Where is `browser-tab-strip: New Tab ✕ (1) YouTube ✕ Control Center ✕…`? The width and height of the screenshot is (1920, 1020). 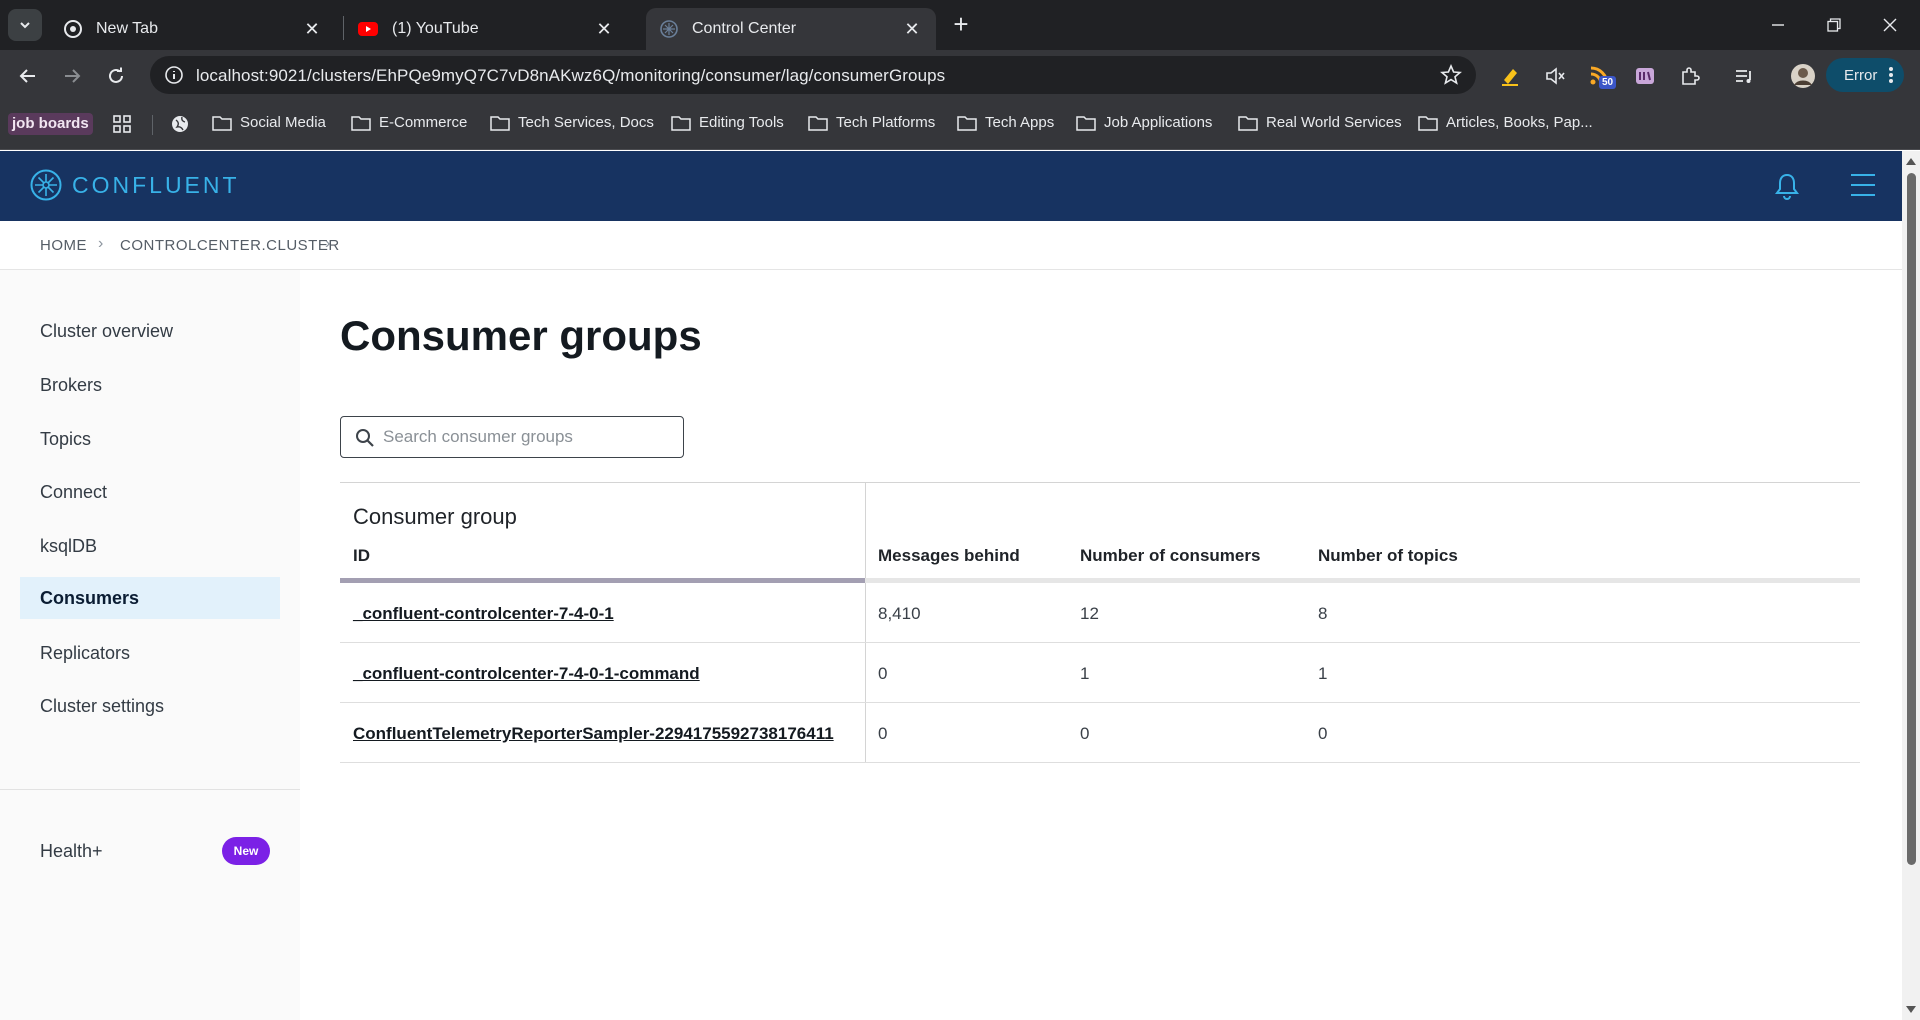 browser-tab-strip: New Tab ✕ (1) YouTube ✕ Control Center ✕… is located at coordinates (960, 25).